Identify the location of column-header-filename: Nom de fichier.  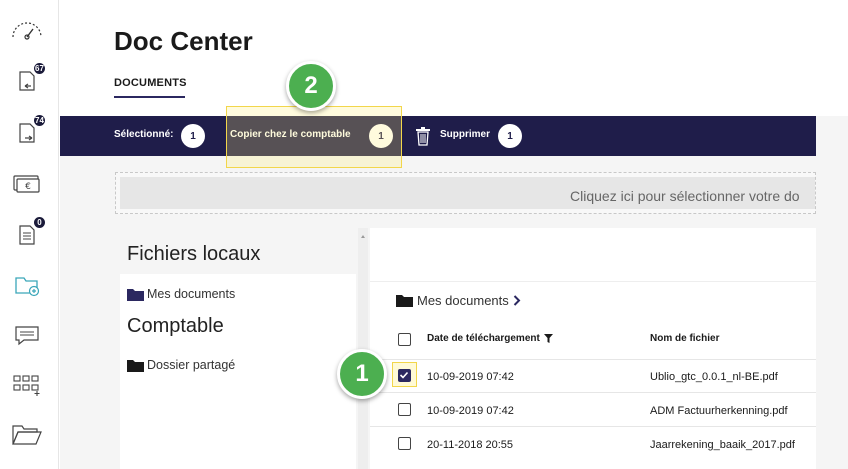
(684, 338).